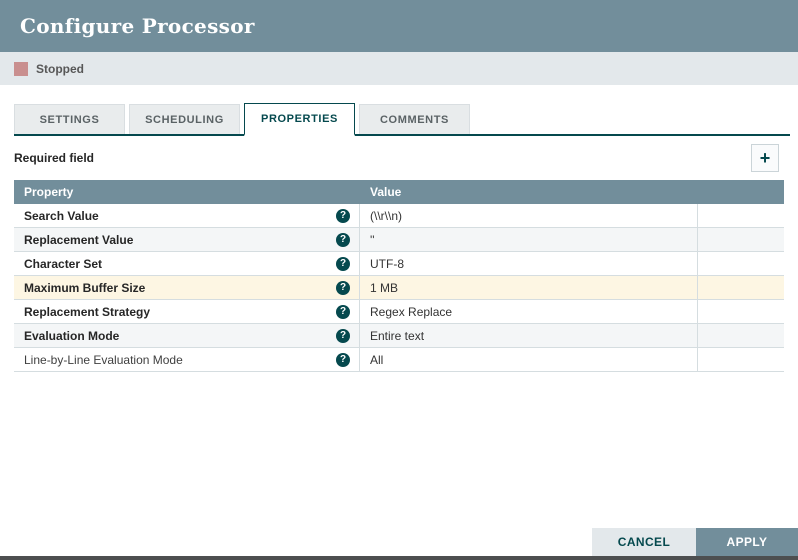 This screenshot has height=560, width=798. Describe the element at coordinates (399, 26) in the screenshot. I see `dialog-header: Configure Processor` at that location.